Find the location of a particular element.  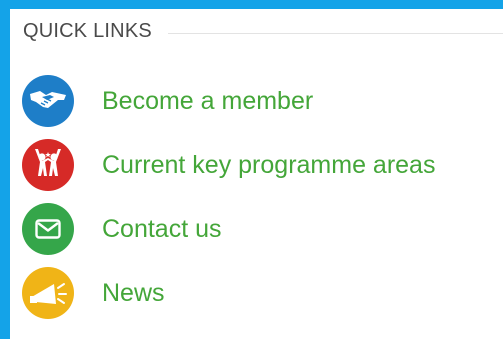

quick-links-header: QUICK LINKS is located at coordinates (263, 31).